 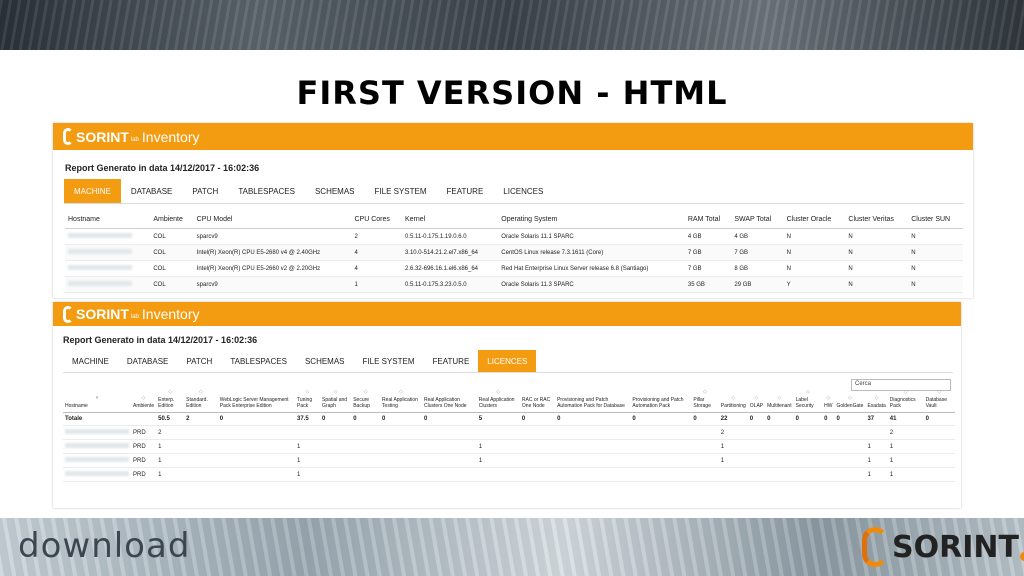 What do you see at coordinates (509, 474) in the screenshot?
I see `table-row: PRD 1 1 1 1` at bounding box center [509, 474].